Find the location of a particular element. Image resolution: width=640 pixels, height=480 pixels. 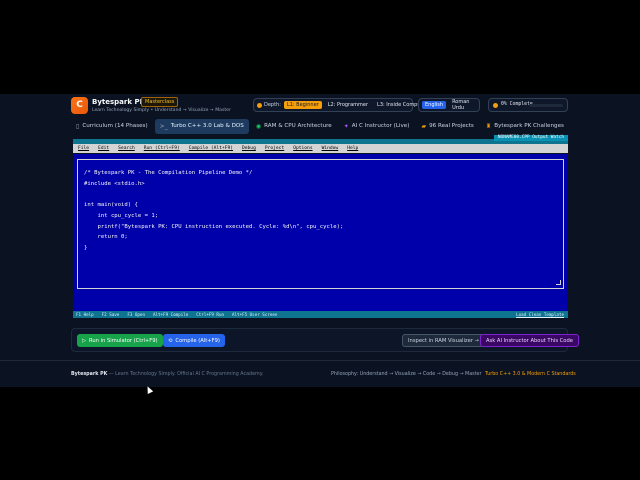

editor-window-title: NONAME00.CPP Output Watch is located at coordinates (530, 138).